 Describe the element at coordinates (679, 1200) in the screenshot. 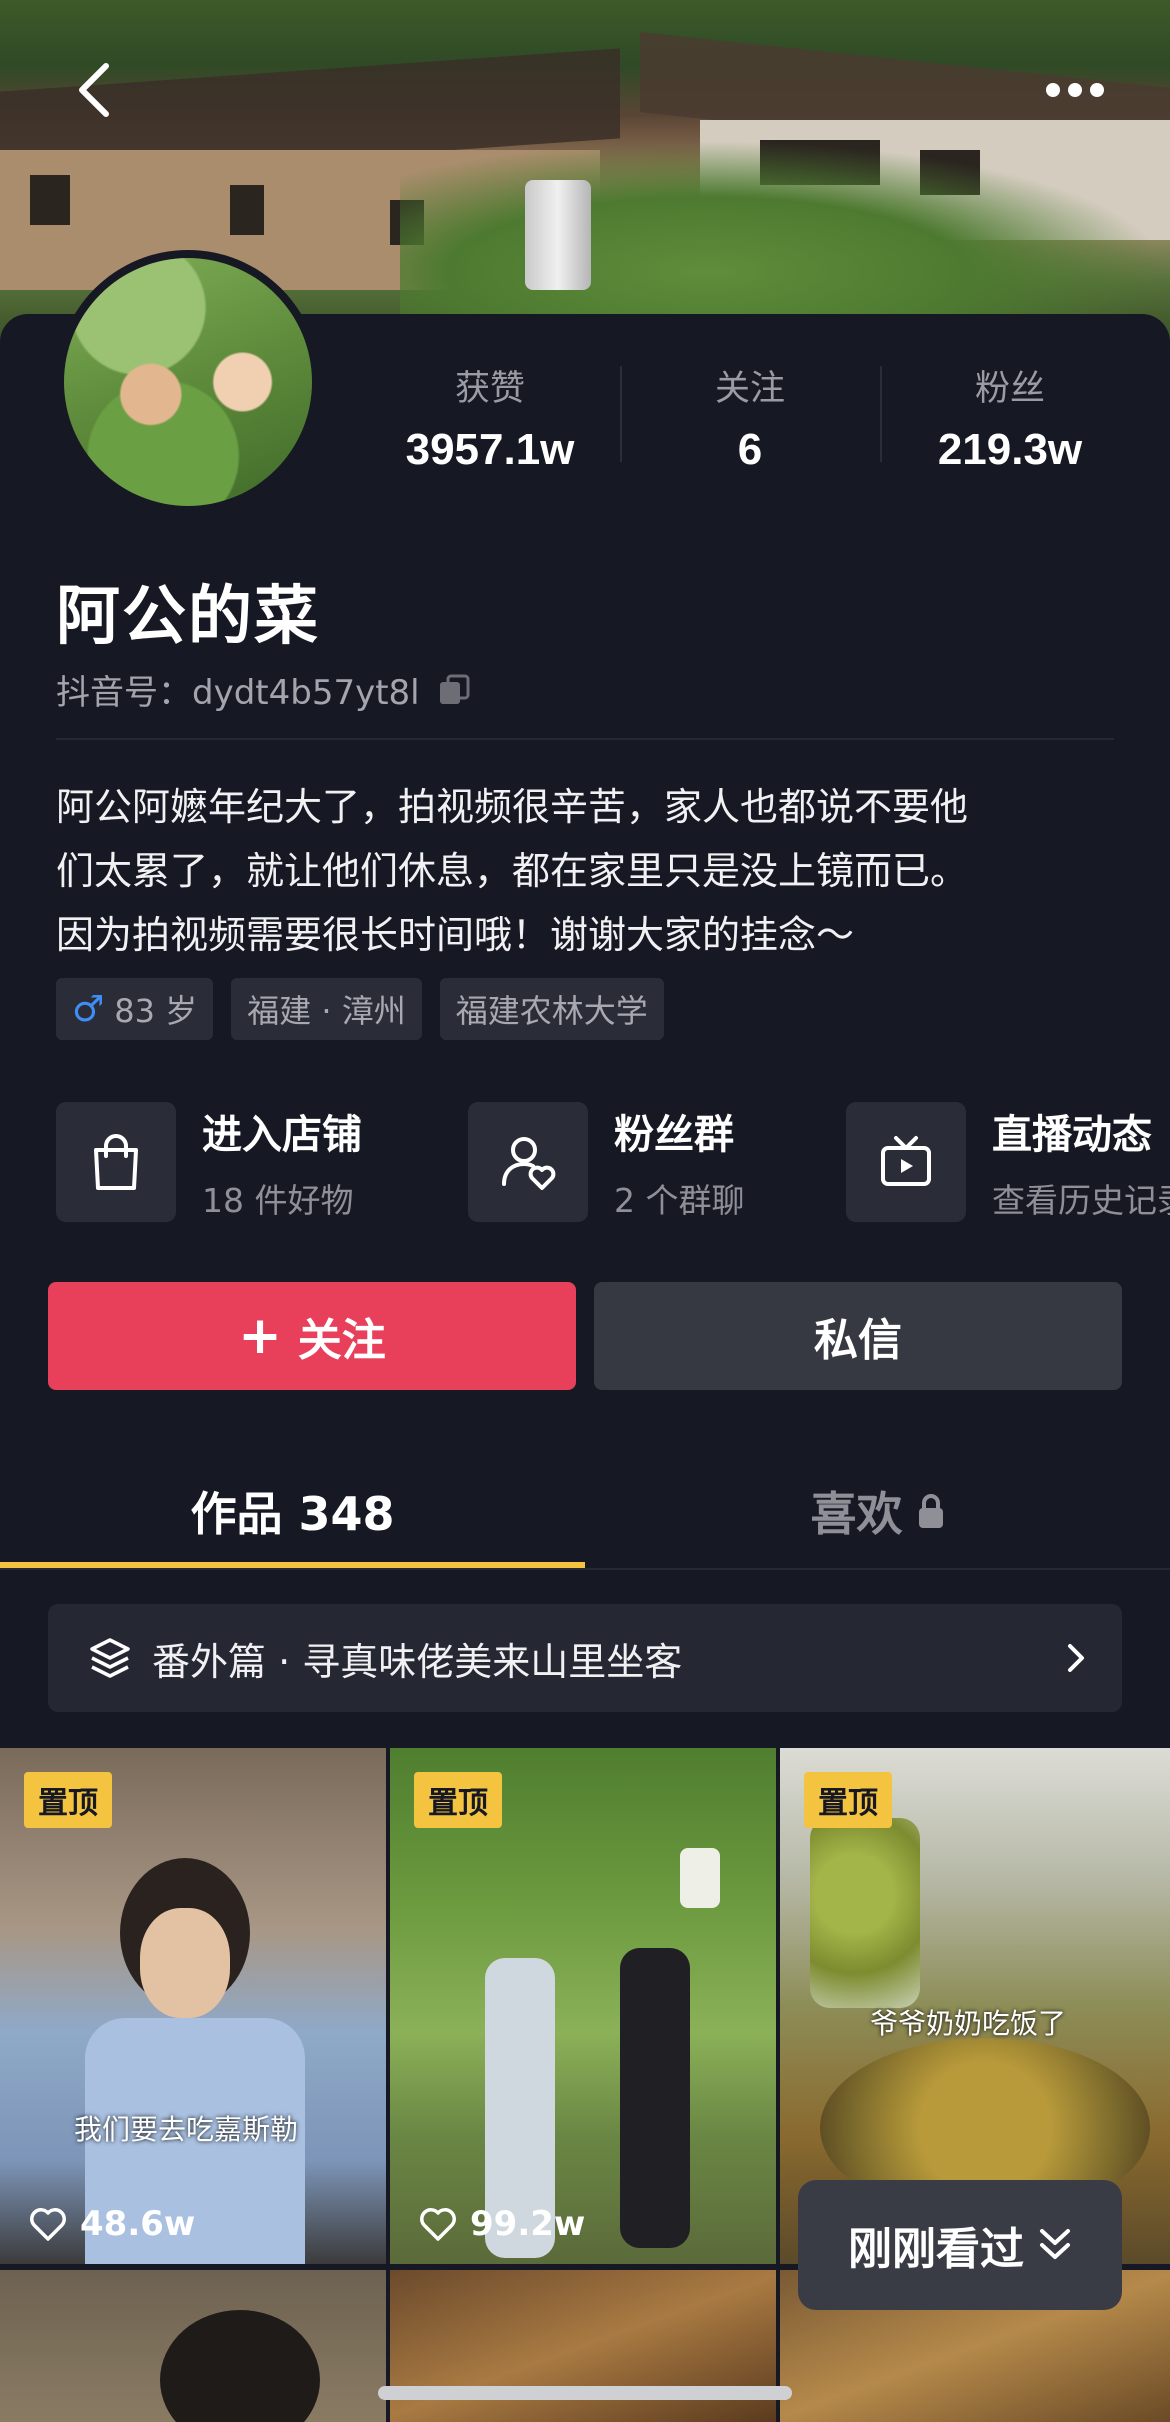

I see `feature-subtitle: 2 个群聊` at that location.